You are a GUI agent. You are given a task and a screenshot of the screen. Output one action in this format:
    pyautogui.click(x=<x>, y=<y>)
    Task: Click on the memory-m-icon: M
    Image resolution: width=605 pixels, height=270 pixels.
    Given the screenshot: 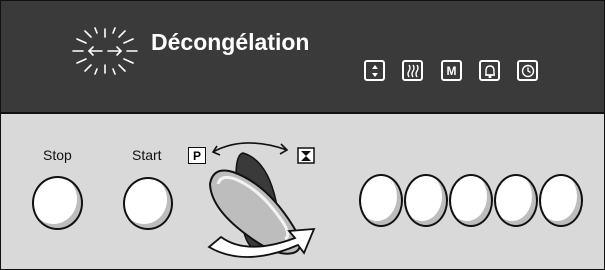 What is the action you would take?
    pyautogui.click(x=451, y=70)
    